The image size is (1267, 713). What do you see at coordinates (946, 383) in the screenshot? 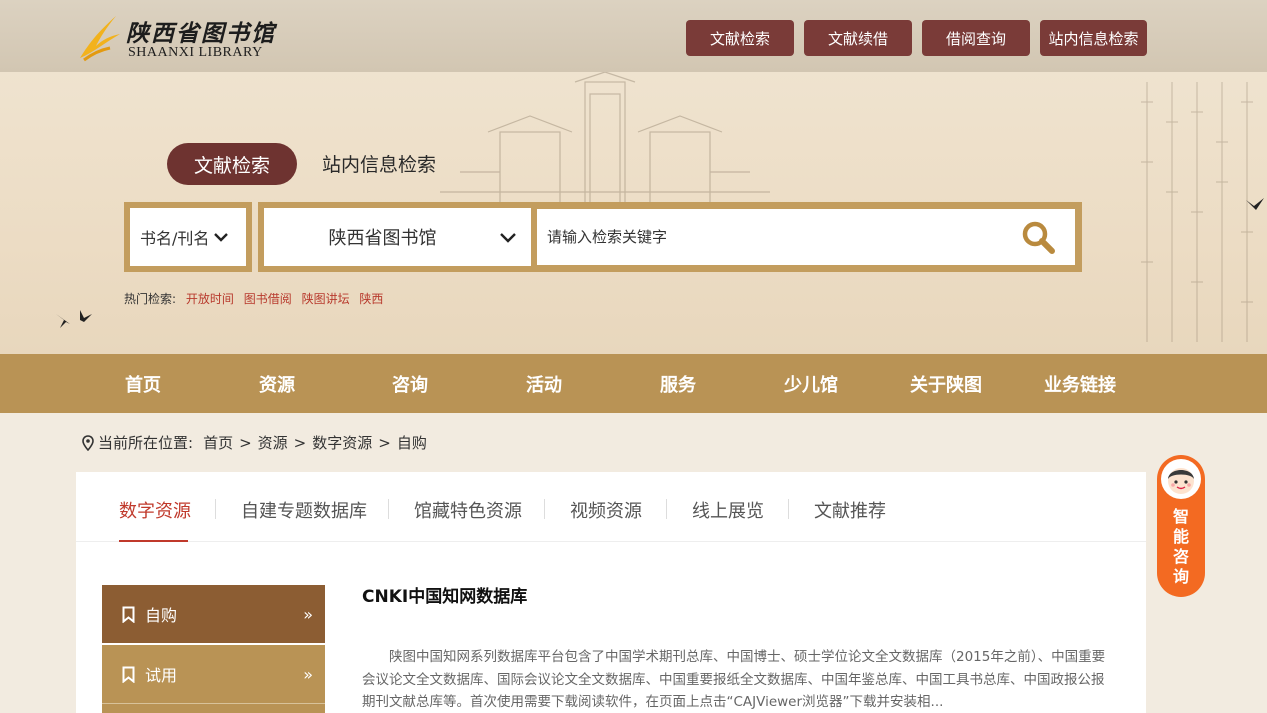
I see `nav-item-about: 关于陕图` at bounding box center [946, 383].